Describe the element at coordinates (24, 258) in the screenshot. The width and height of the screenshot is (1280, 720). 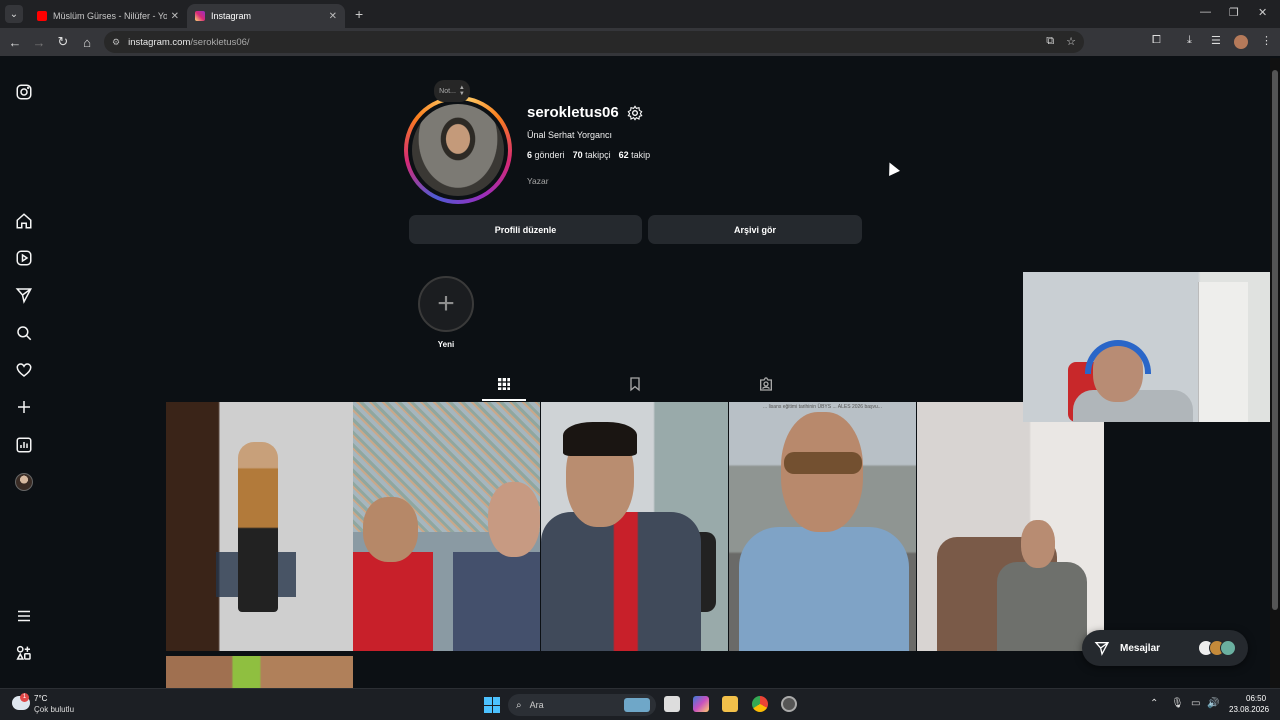
I see `reels-icon` at that location.